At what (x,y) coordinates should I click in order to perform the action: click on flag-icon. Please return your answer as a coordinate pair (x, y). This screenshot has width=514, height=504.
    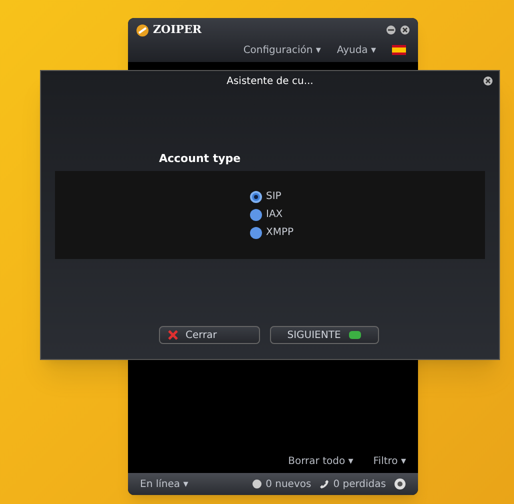
    Looking at the image, I should click on (399, 50).